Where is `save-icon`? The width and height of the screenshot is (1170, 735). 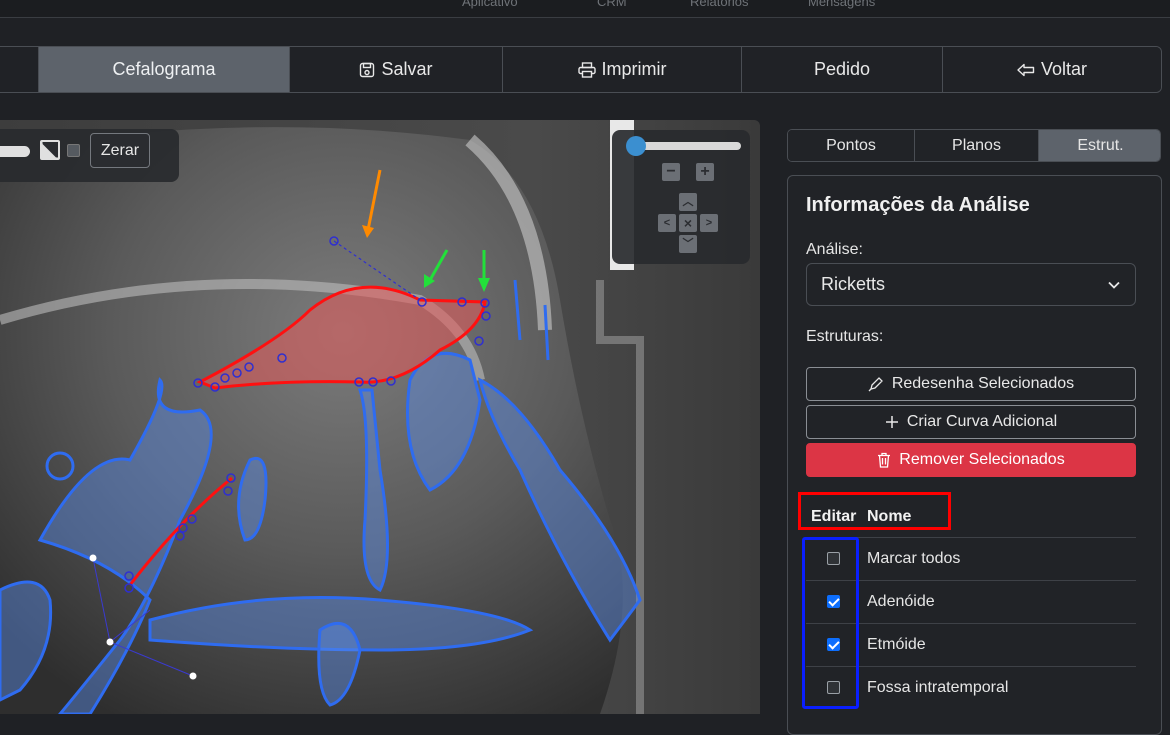 save-icon is located at coordinates (367, 69).